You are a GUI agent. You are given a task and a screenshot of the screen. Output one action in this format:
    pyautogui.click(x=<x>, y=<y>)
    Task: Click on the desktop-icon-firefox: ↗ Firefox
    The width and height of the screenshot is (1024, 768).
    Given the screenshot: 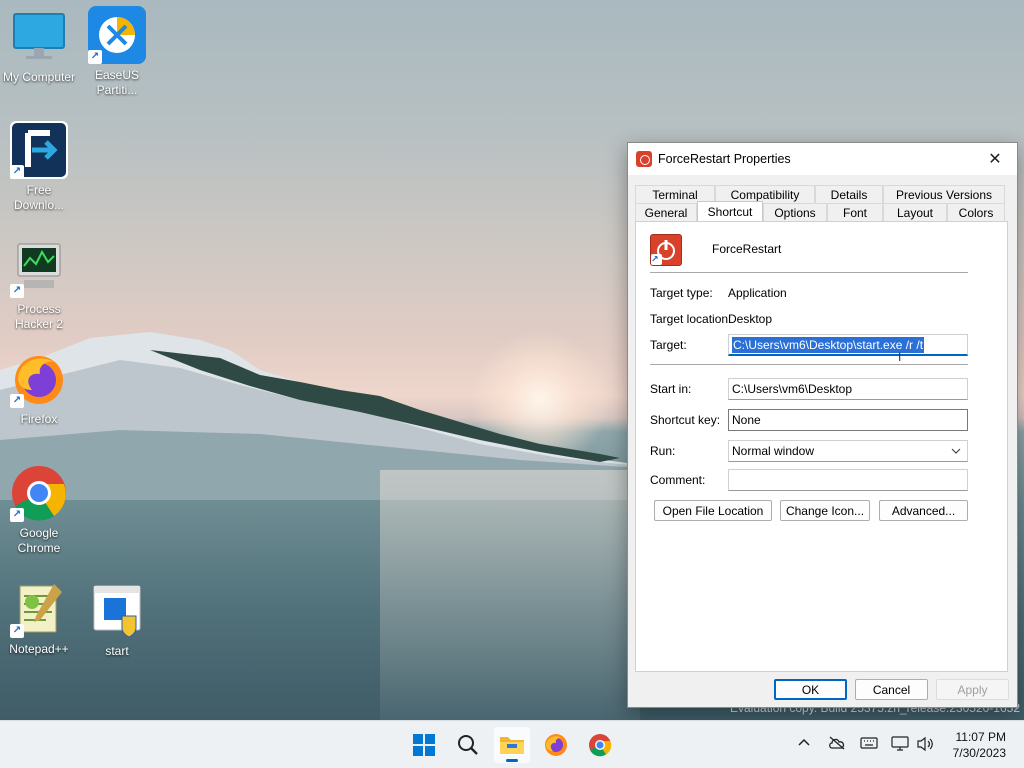 What is the action you would take?
    pyautogui.click(x=39, y=388)
    